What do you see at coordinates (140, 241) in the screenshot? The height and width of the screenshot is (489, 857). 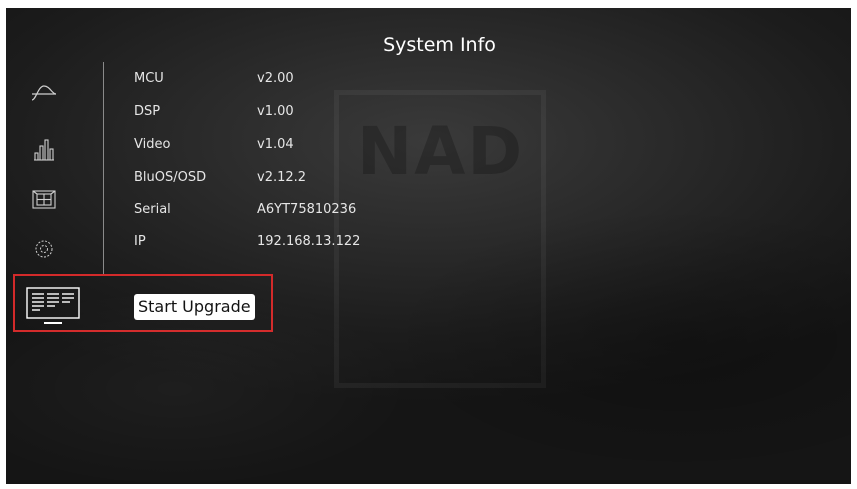 I see `info-label: IP` at bounding box center [140, 241].